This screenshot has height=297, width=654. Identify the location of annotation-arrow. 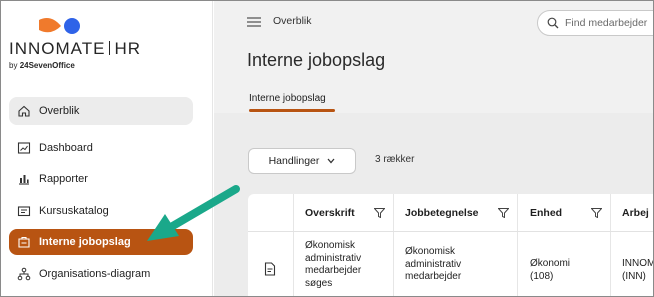
(193, 213).